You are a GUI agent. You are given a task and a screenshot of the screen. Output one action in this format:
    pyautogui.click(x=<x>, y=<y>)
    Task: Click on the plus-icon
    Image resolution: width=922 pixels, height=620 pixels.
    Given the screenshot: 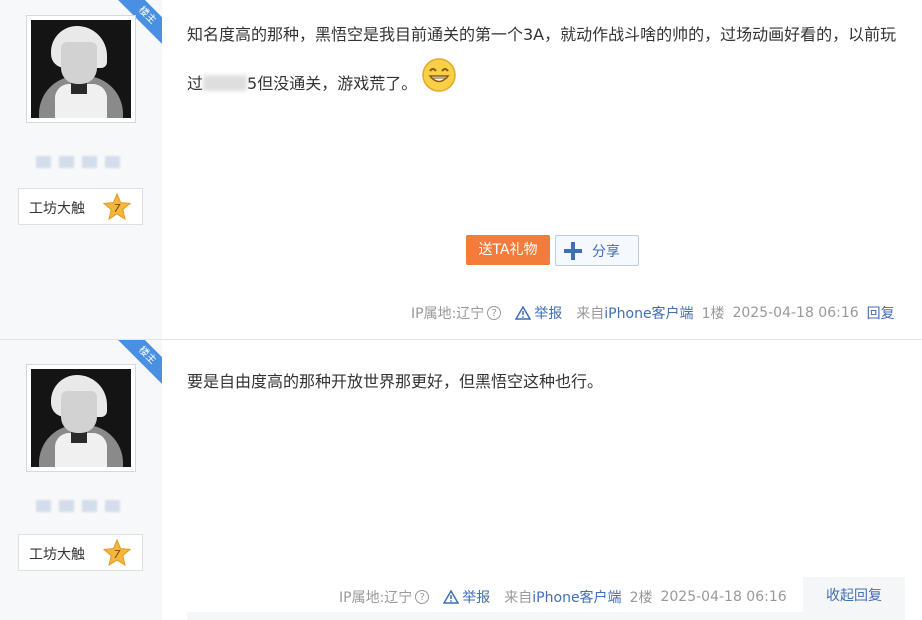 What is the action you would take?
    pyautogui.click(x=573, y=250)
    